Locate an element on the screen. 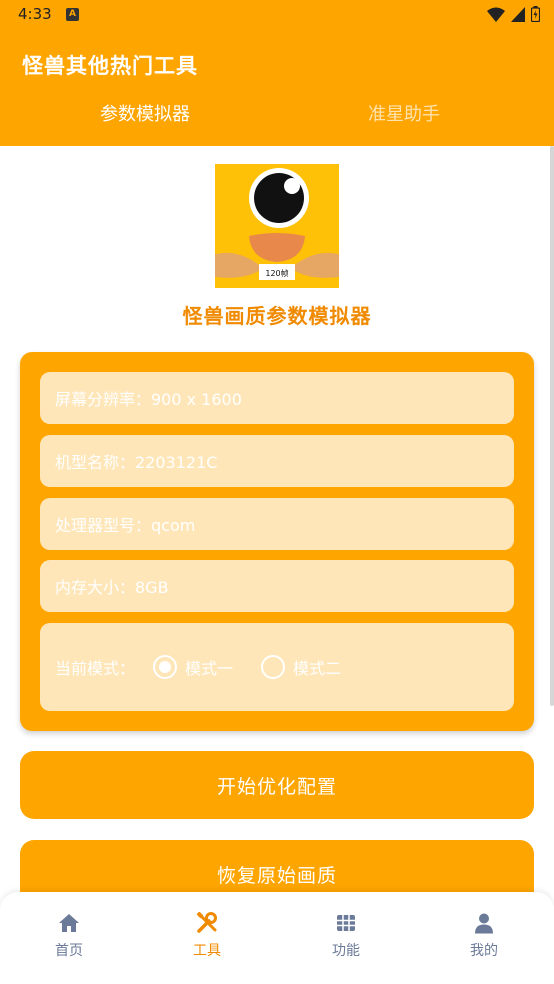  logo-badge: 120帧 is located at coordinates (276, 273).